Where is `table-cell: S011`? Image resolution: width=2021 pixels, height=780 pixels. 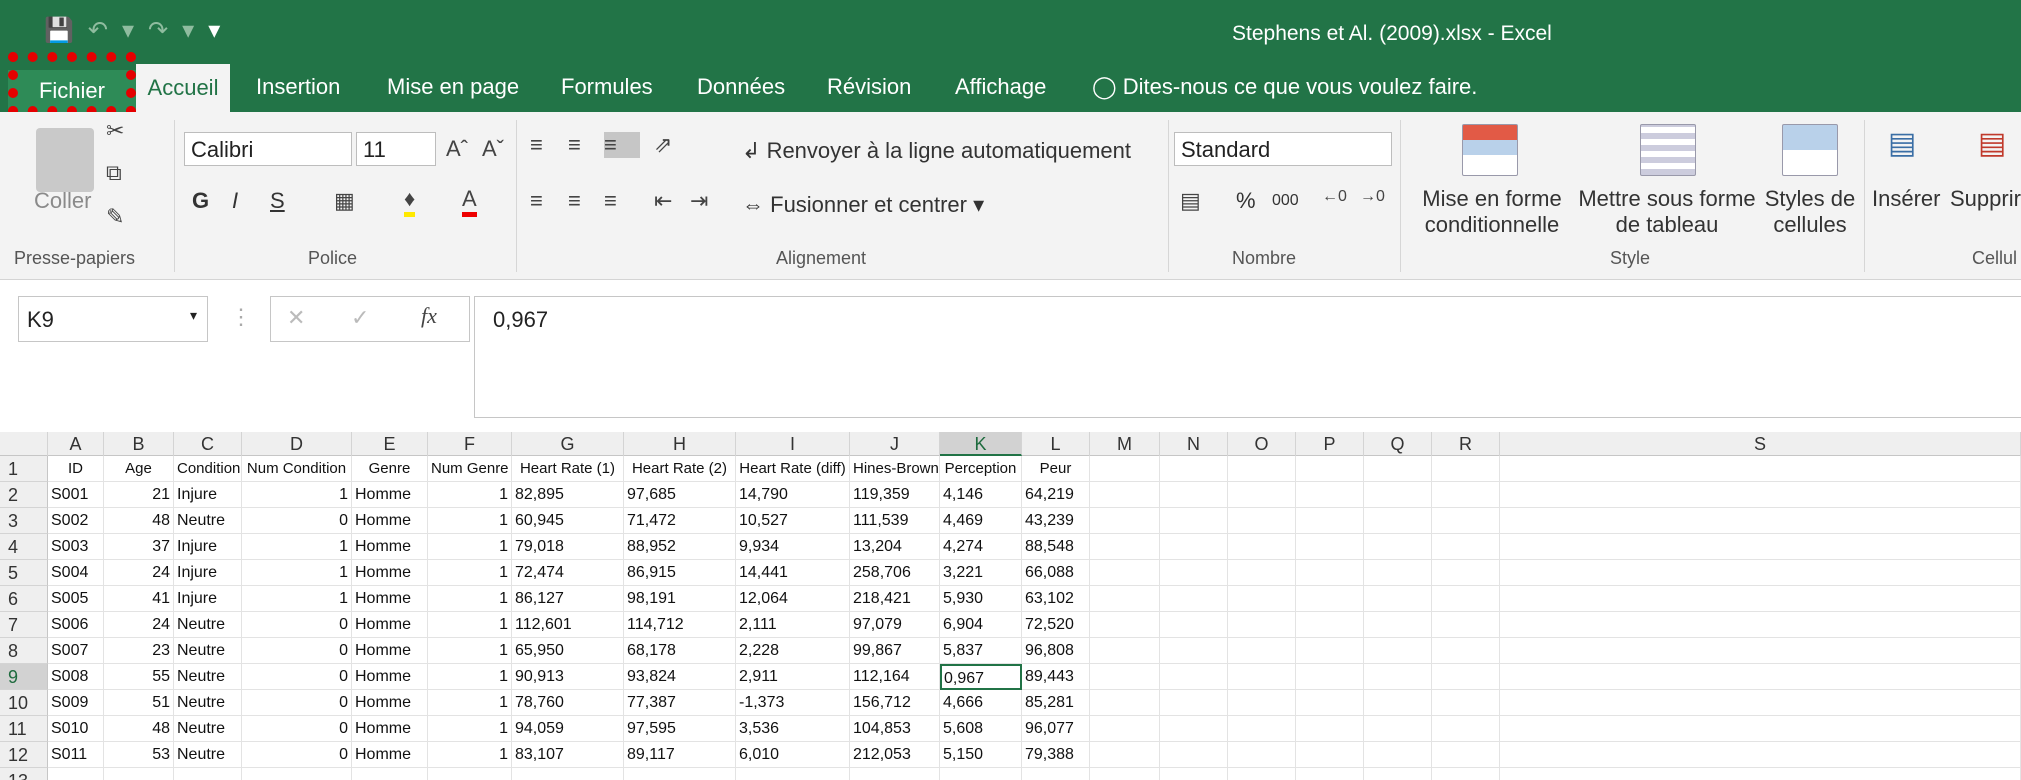 table-cell: S011 is located at coordinates (76, 755).